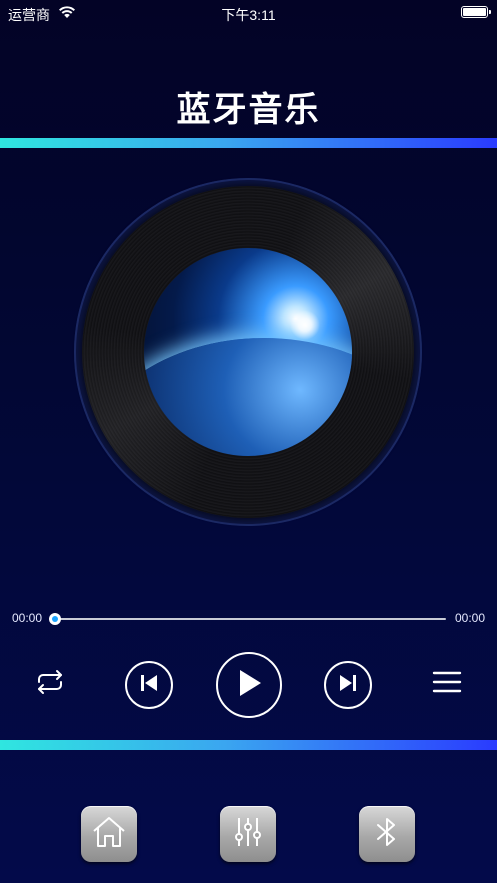  Describe the element at coordinates (248, 143) in the screenshot. I see `accent-divider-top` at that location.